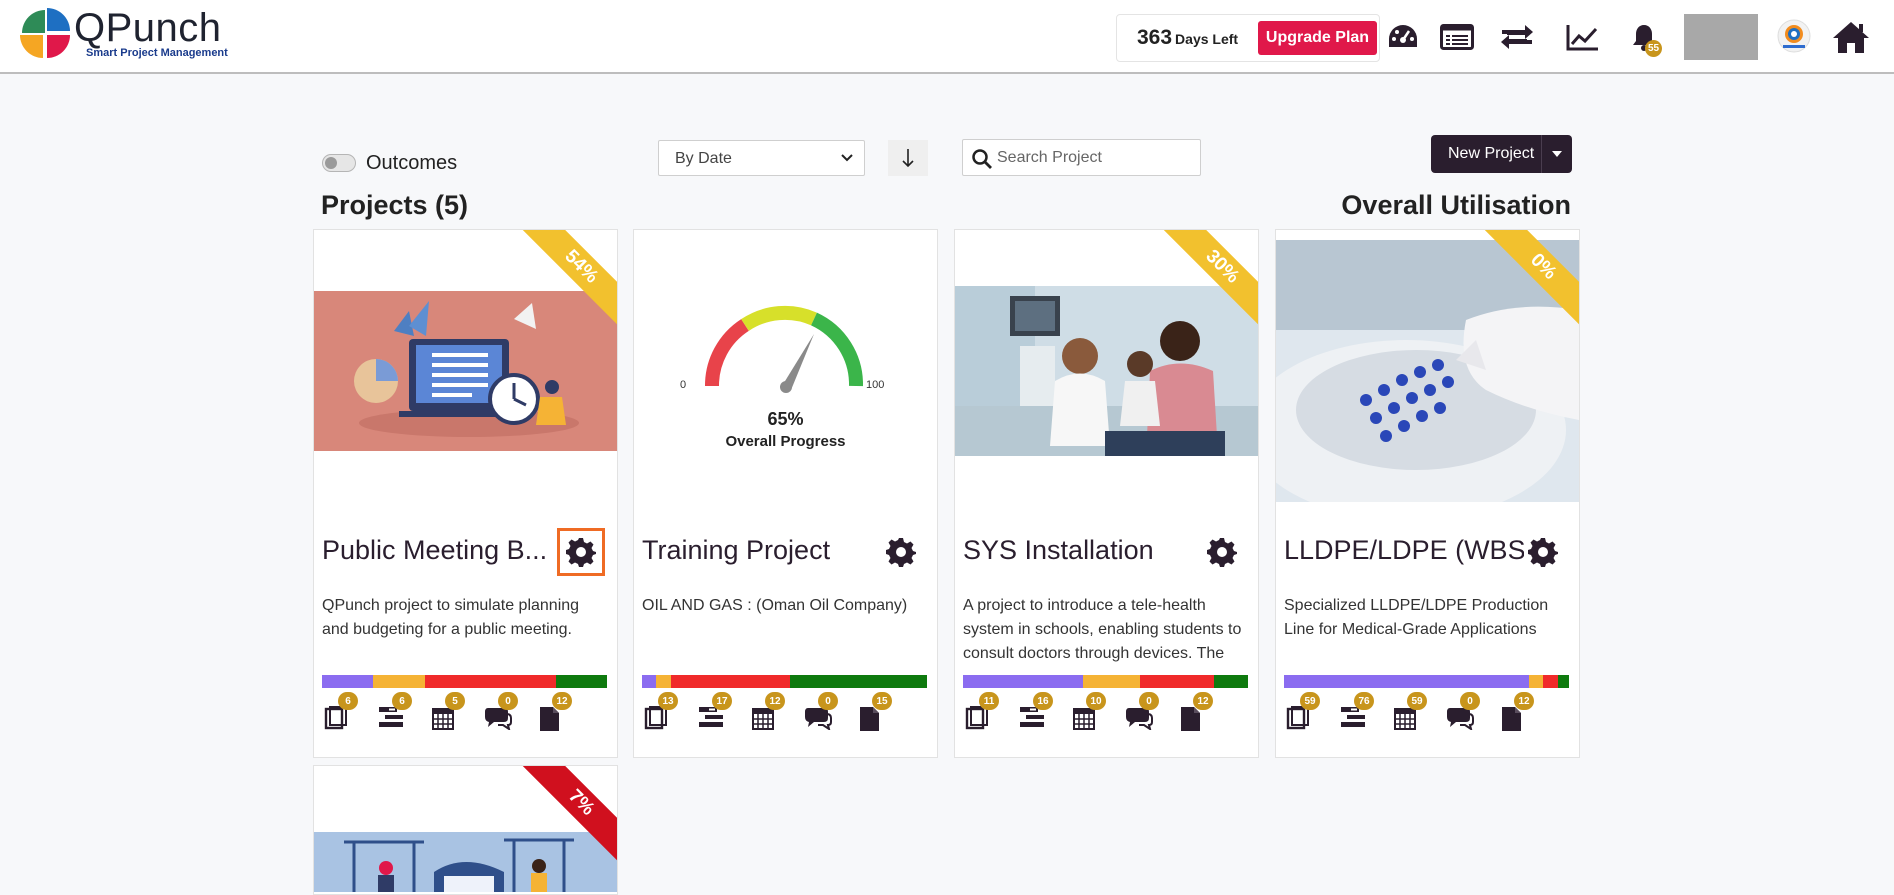  I want to click on gantt-stat: 6, so click(396, 714).